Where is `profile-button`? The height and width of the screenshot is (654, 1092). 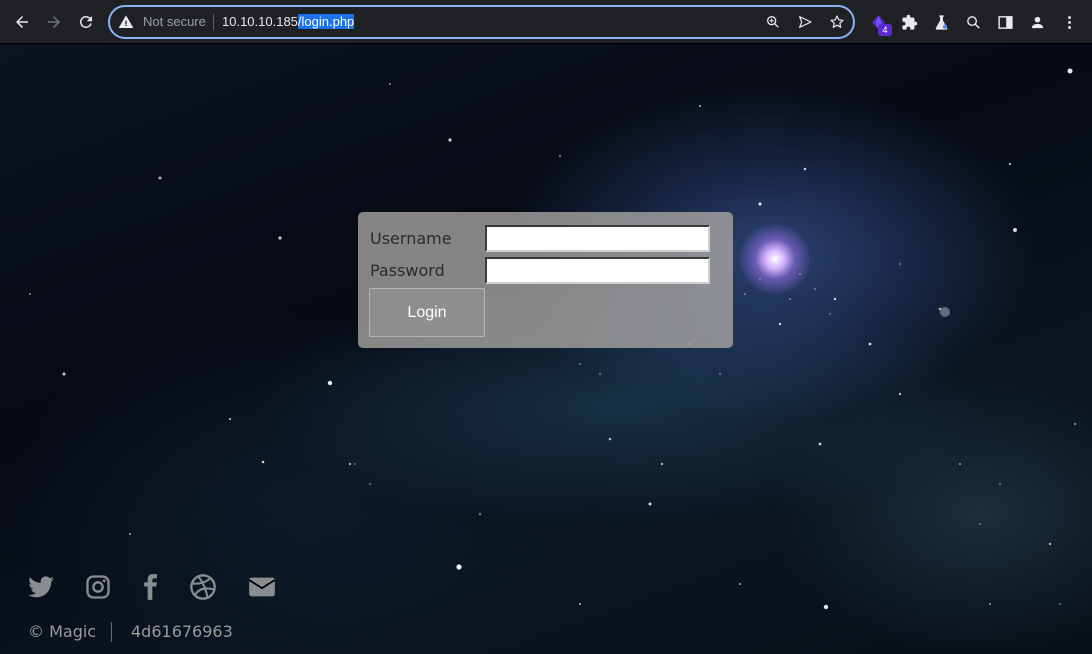
profile-button is located at coordinates (1037, 22).